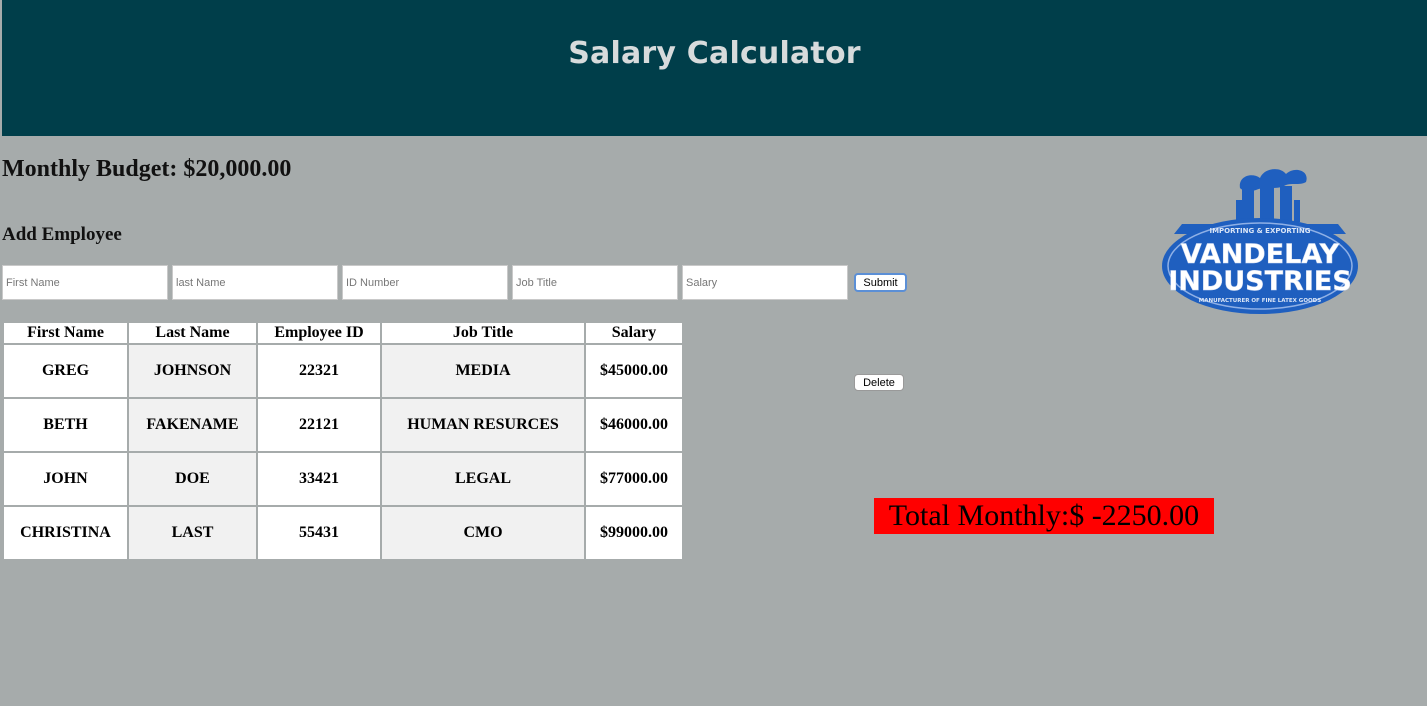  I want to click on job-title-input, so click(595, 282).